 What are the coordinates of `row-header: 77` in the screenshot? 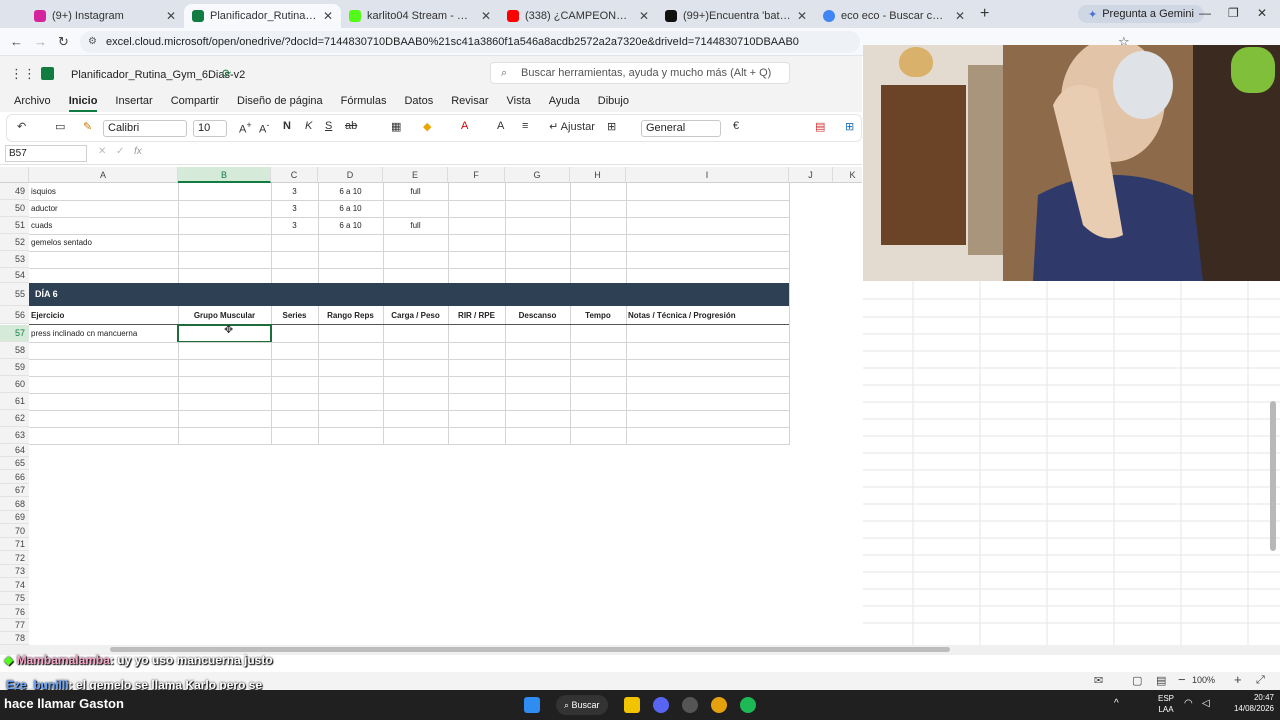 It's located at (14, 625).